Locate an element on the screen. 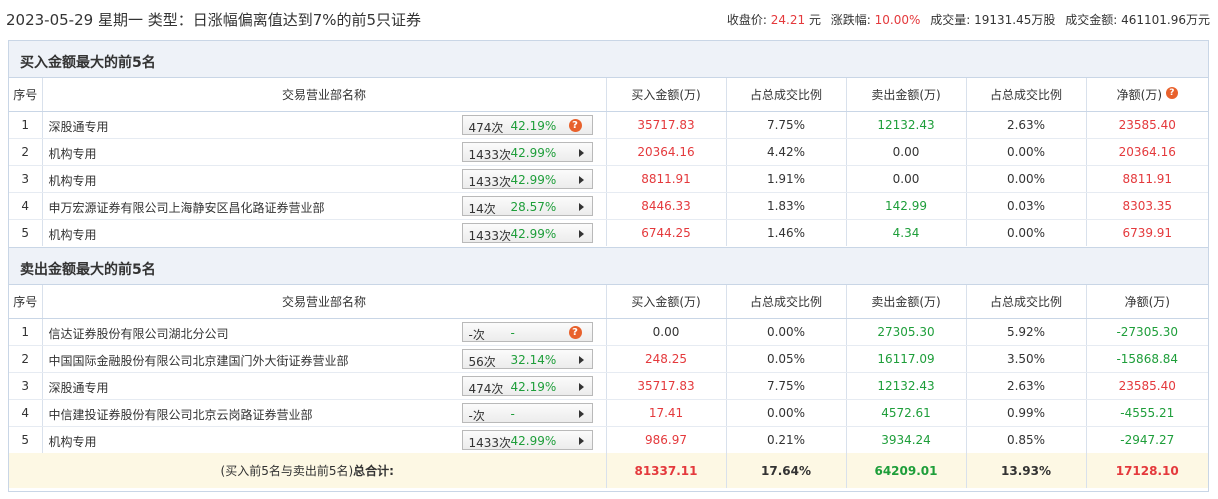  buy-amount-cell: 8446.33 is located at coordinates (666, 206).